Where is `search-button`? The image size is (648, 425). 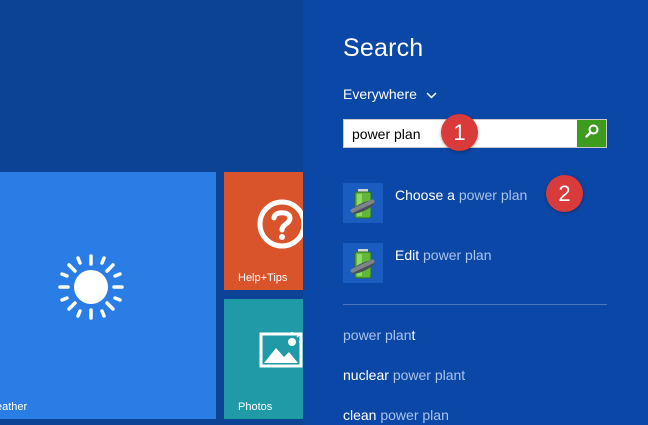
search-button is located at coordinates (591, 133).